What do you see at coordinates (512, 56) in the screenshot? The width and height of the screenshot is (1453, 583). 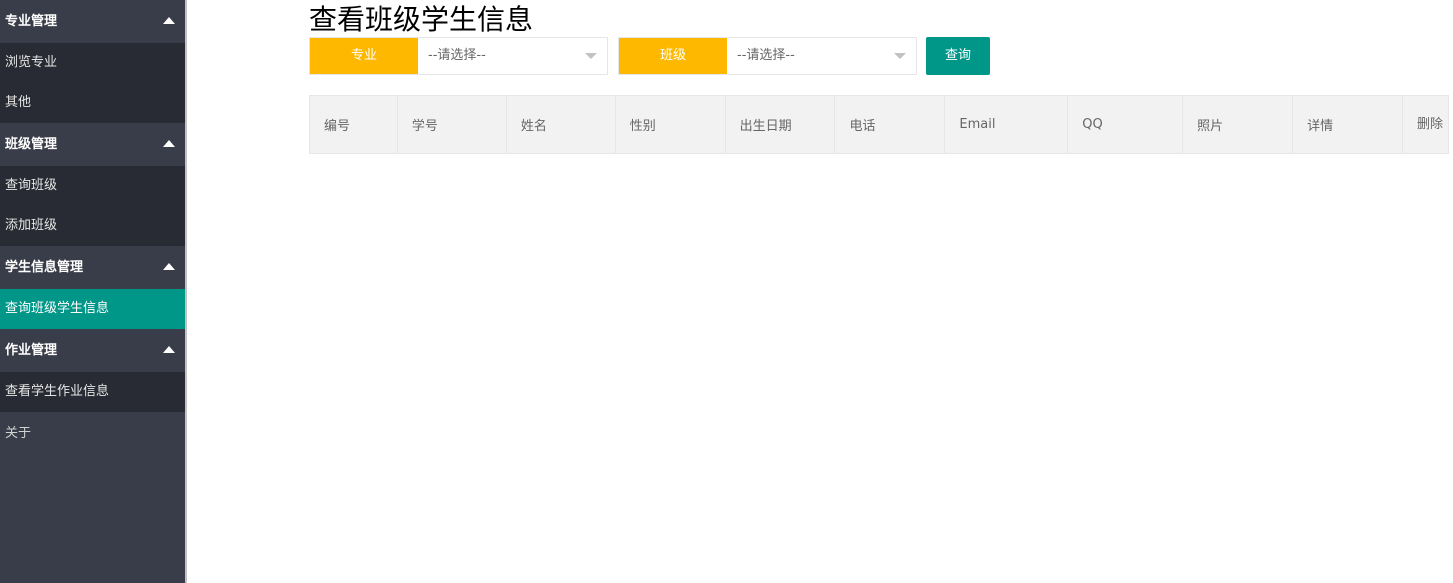 I see `major-select: --请选择--` at bounding box center [512, 56].